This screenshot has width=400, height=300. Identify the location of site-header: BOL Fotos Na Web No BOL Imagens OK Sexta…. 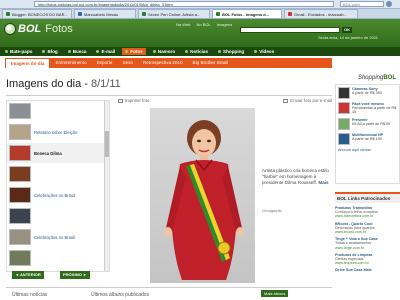
(200, 33).